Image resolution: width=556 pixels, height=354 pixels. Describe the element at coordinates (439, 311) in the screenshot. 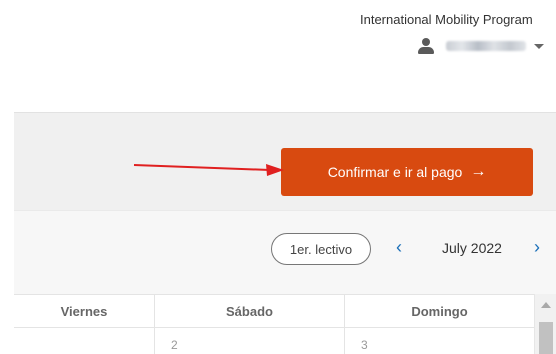

I see `day-header-sunday: Domingo` at that location.